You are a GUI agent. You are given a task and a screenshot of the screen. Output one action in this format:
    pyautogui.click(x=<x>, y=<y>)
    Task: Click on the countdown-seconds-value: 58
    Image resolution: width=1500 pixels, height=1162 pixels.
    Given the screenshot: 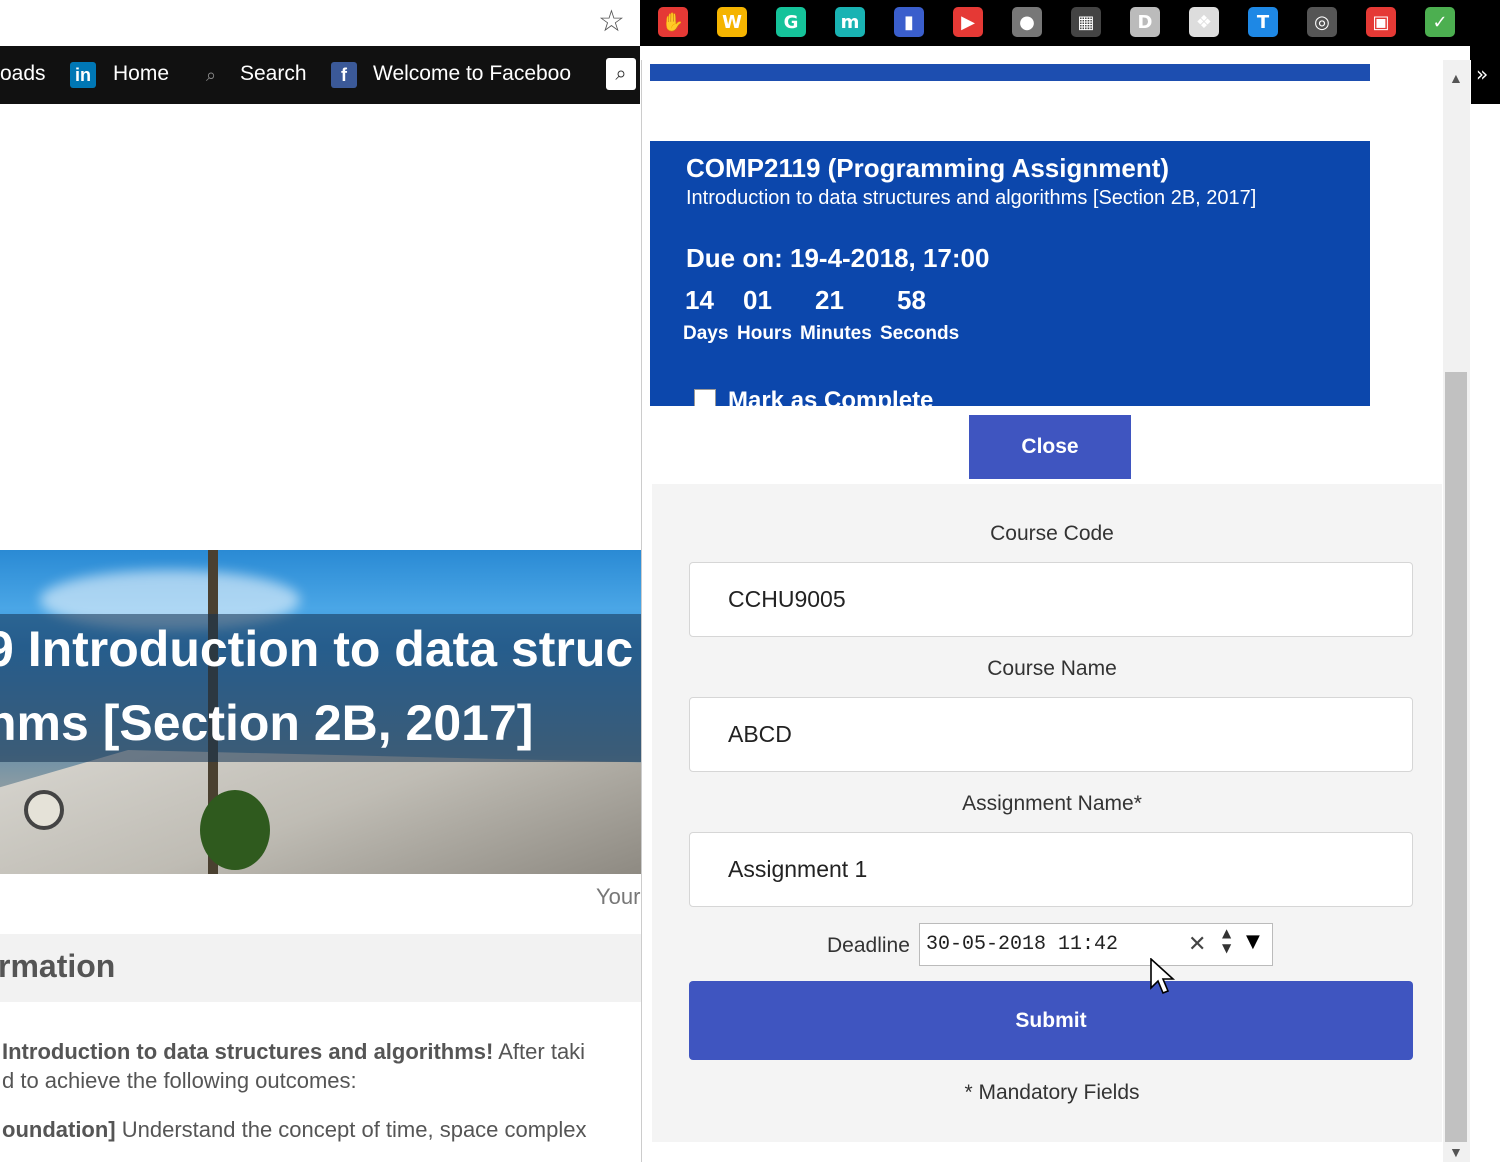 What is the action you would take?
    pyautogui.click(x=911, y=300)
    